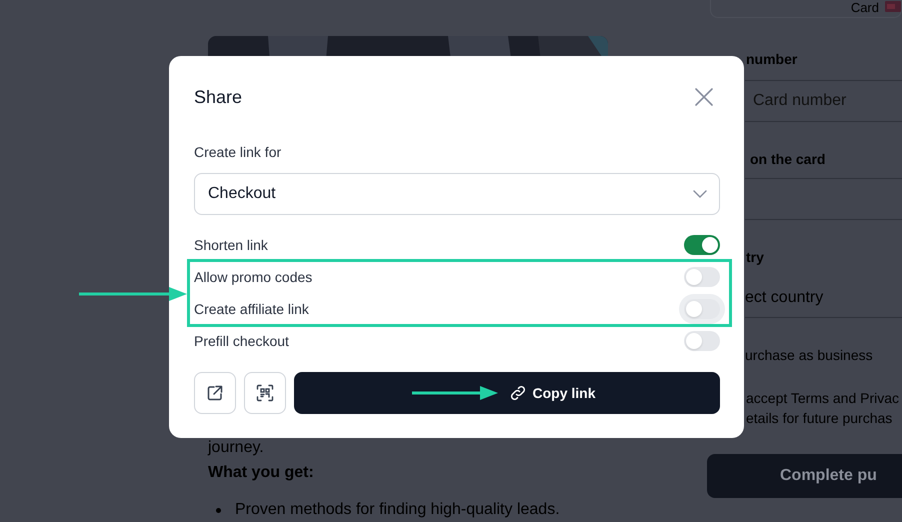 Image resolution: width=902 pixels, height=522 pixels. I want to click on paragraph-text: journey., so click(236, 448).